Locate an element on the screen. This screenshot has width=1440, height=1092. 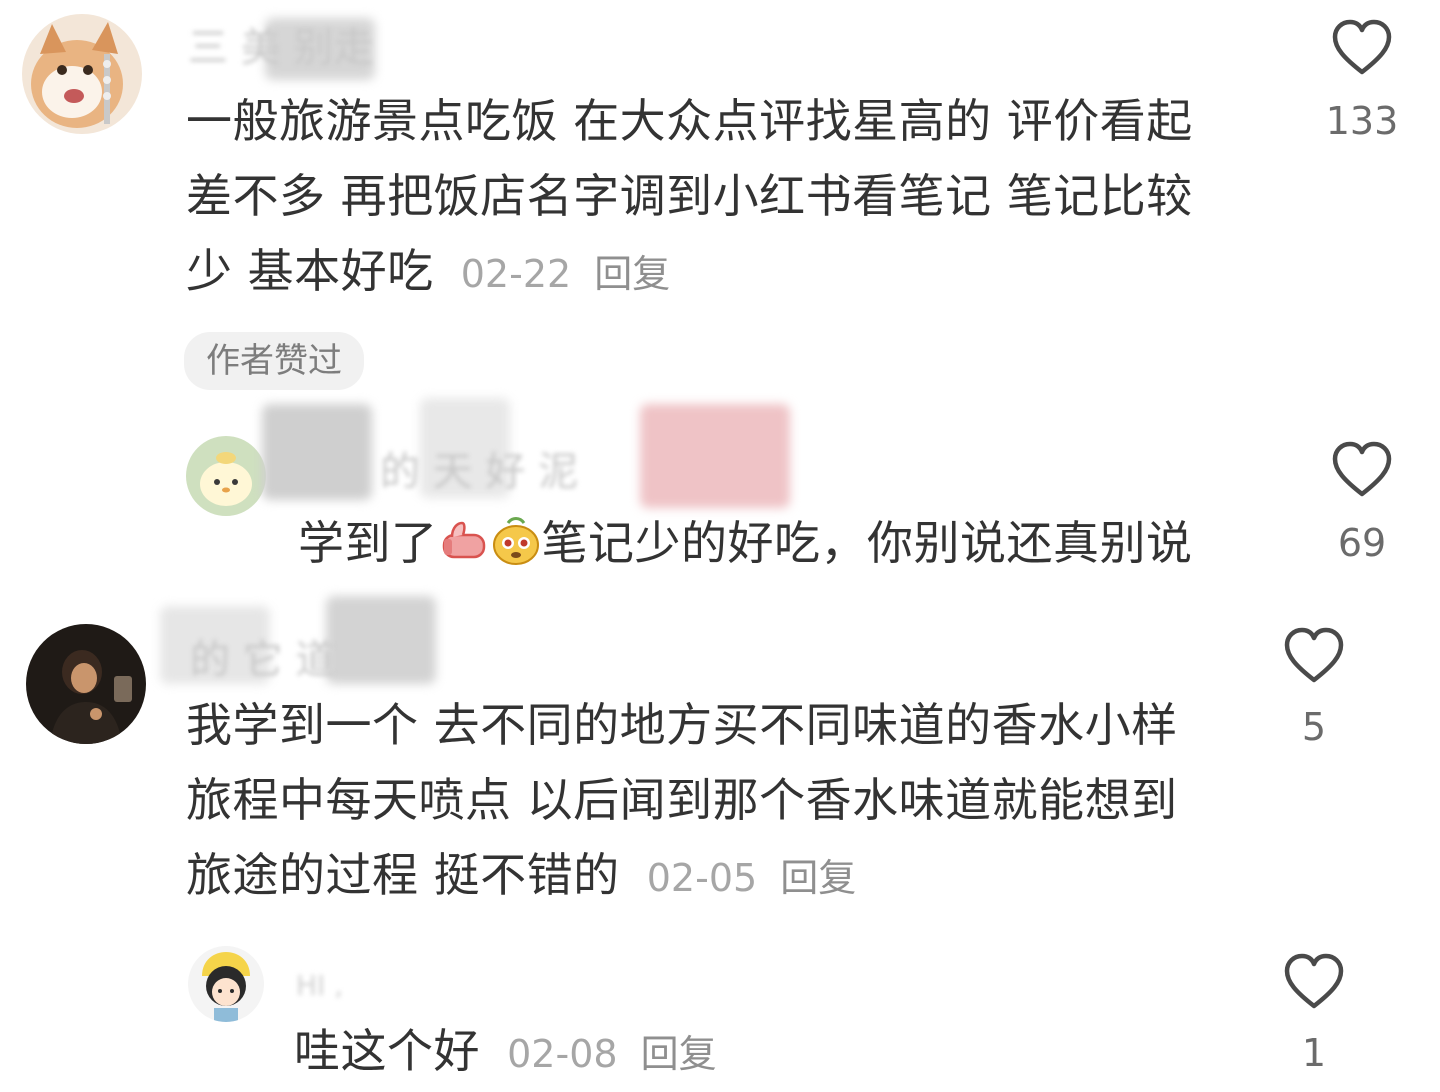
girl-avatar-image is located at coordinates (226, 984).